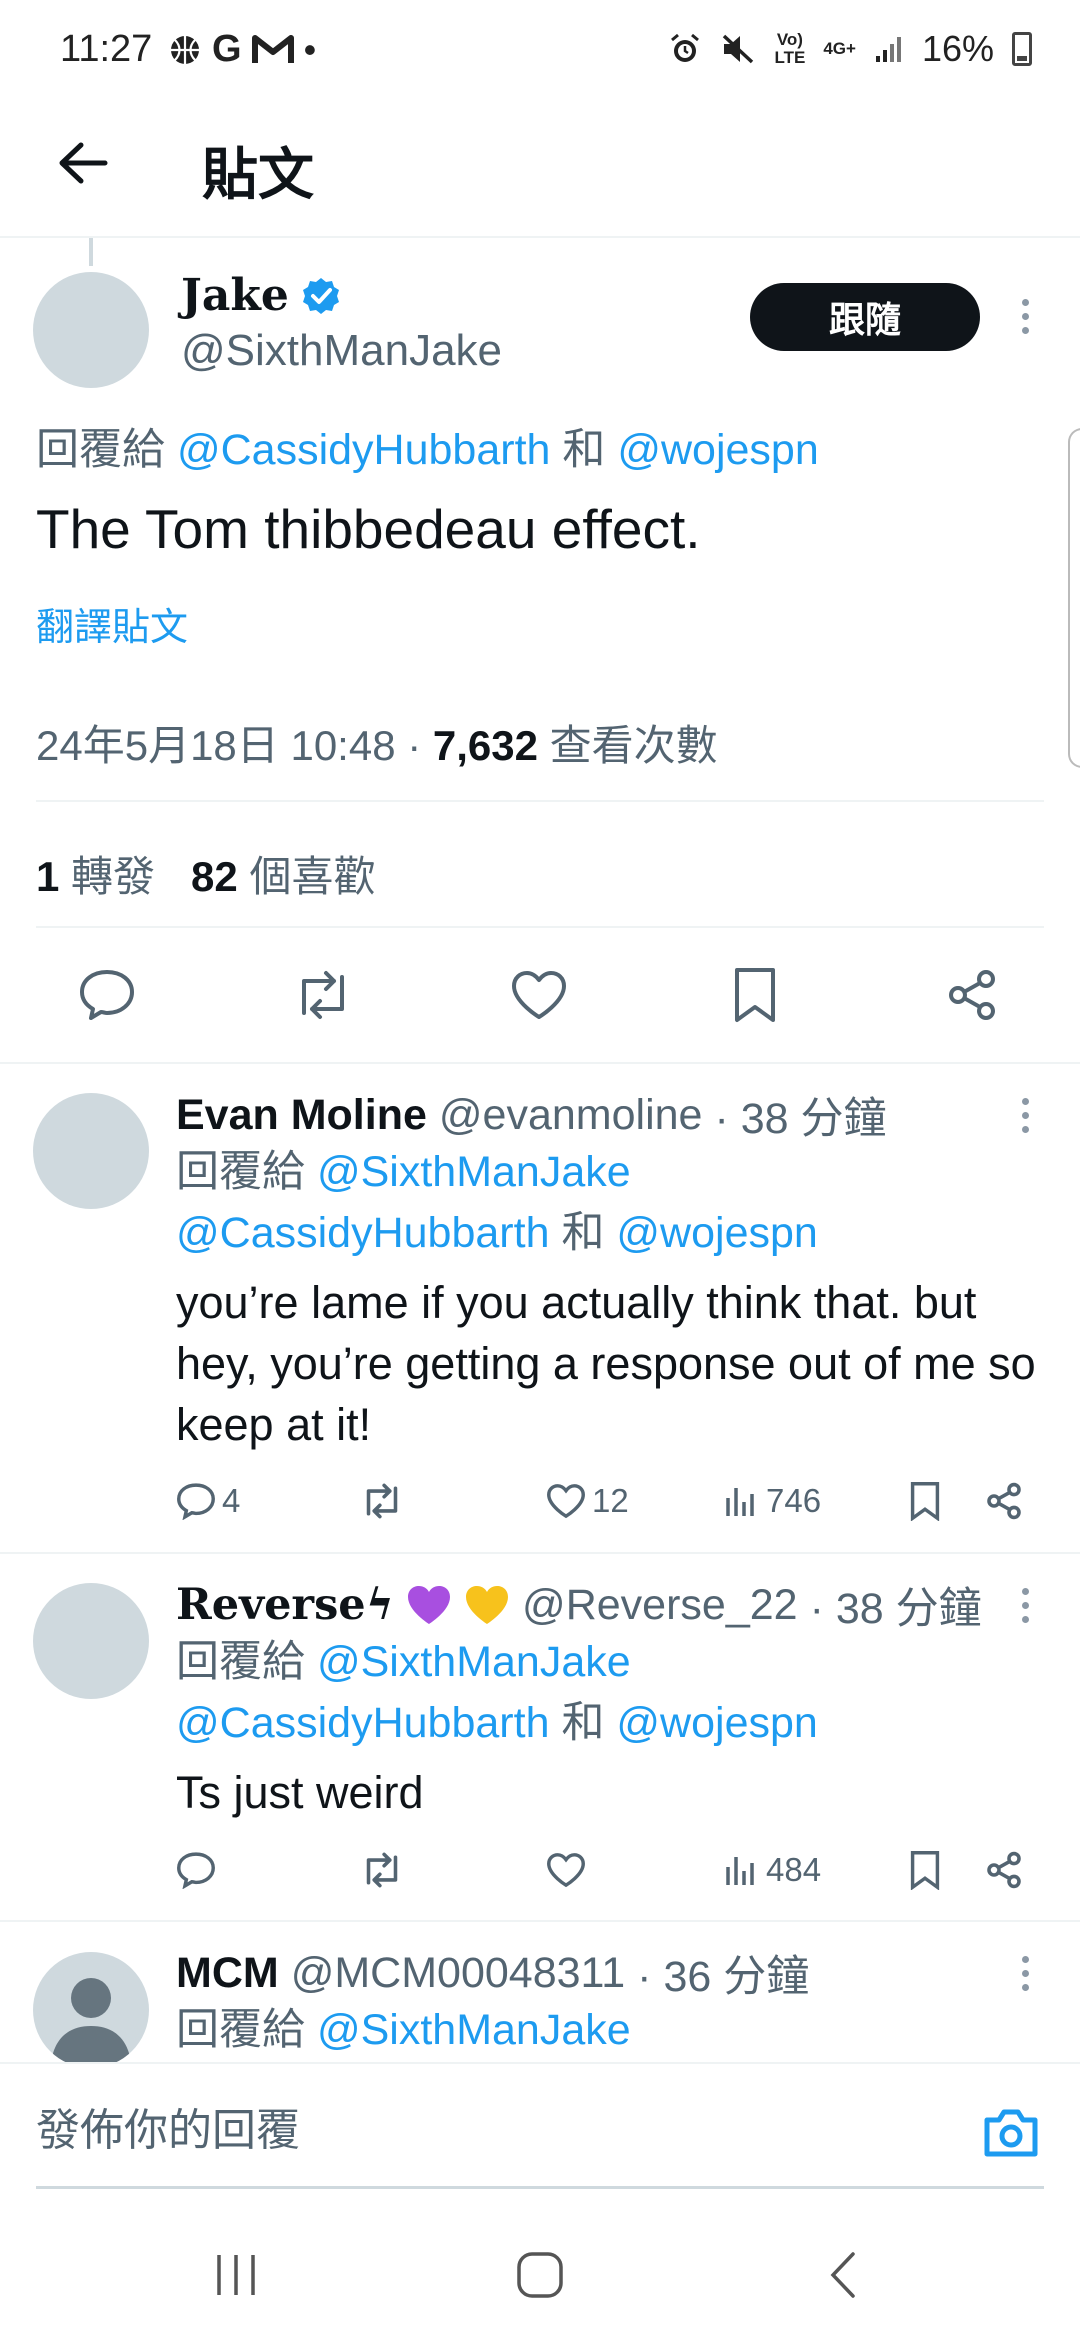 The width and height of the screenshot is (1080, 2340). What do you see at coordinates (227, 49) in the screenshot?
I see `google-icon: G` at bounding box center [227, 49].